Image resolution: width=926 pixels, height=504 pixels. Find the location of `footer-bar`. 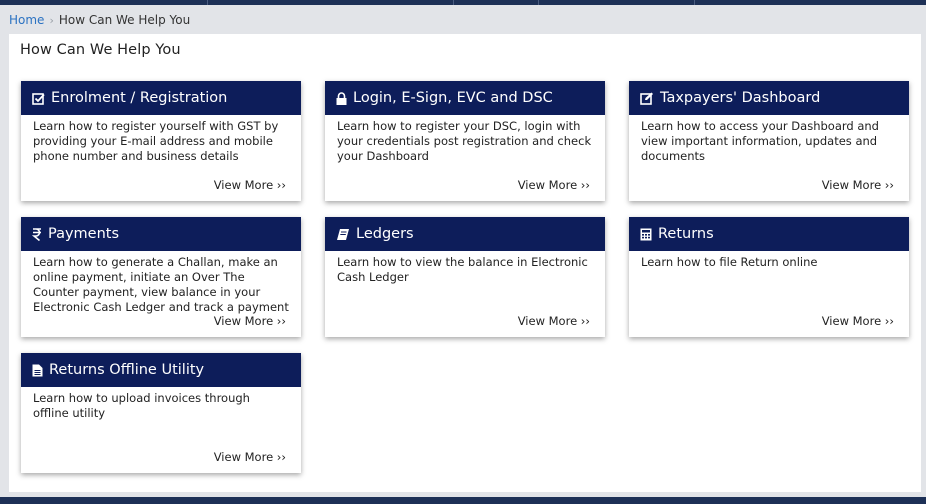

footer-bar is located at coordinates (463, 500).